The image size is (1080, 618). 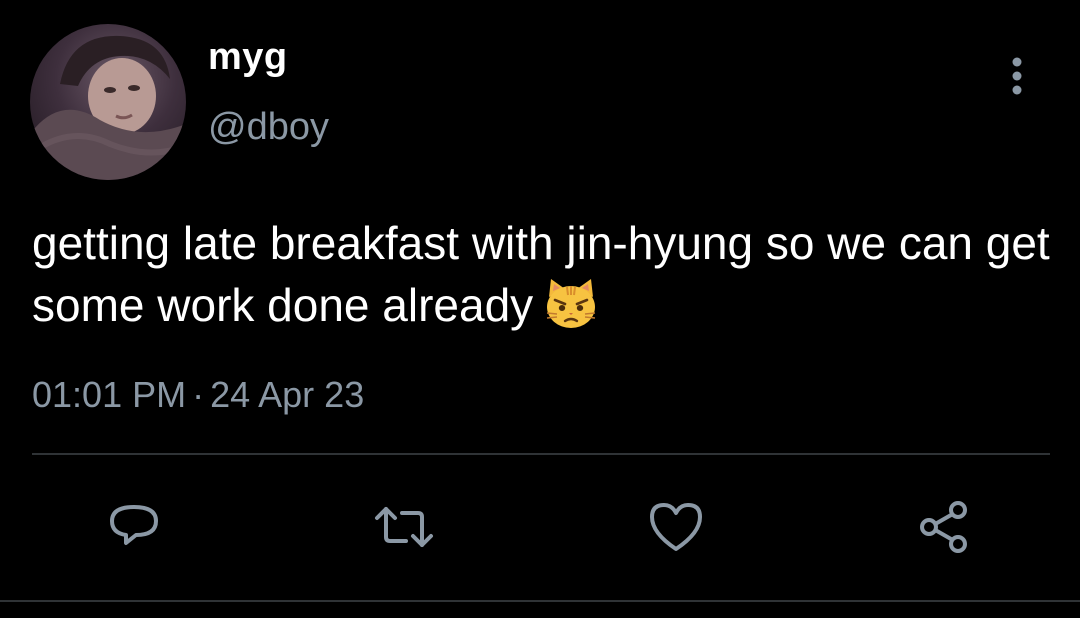 I want to click on share-icon, so click(x=944, y=529).